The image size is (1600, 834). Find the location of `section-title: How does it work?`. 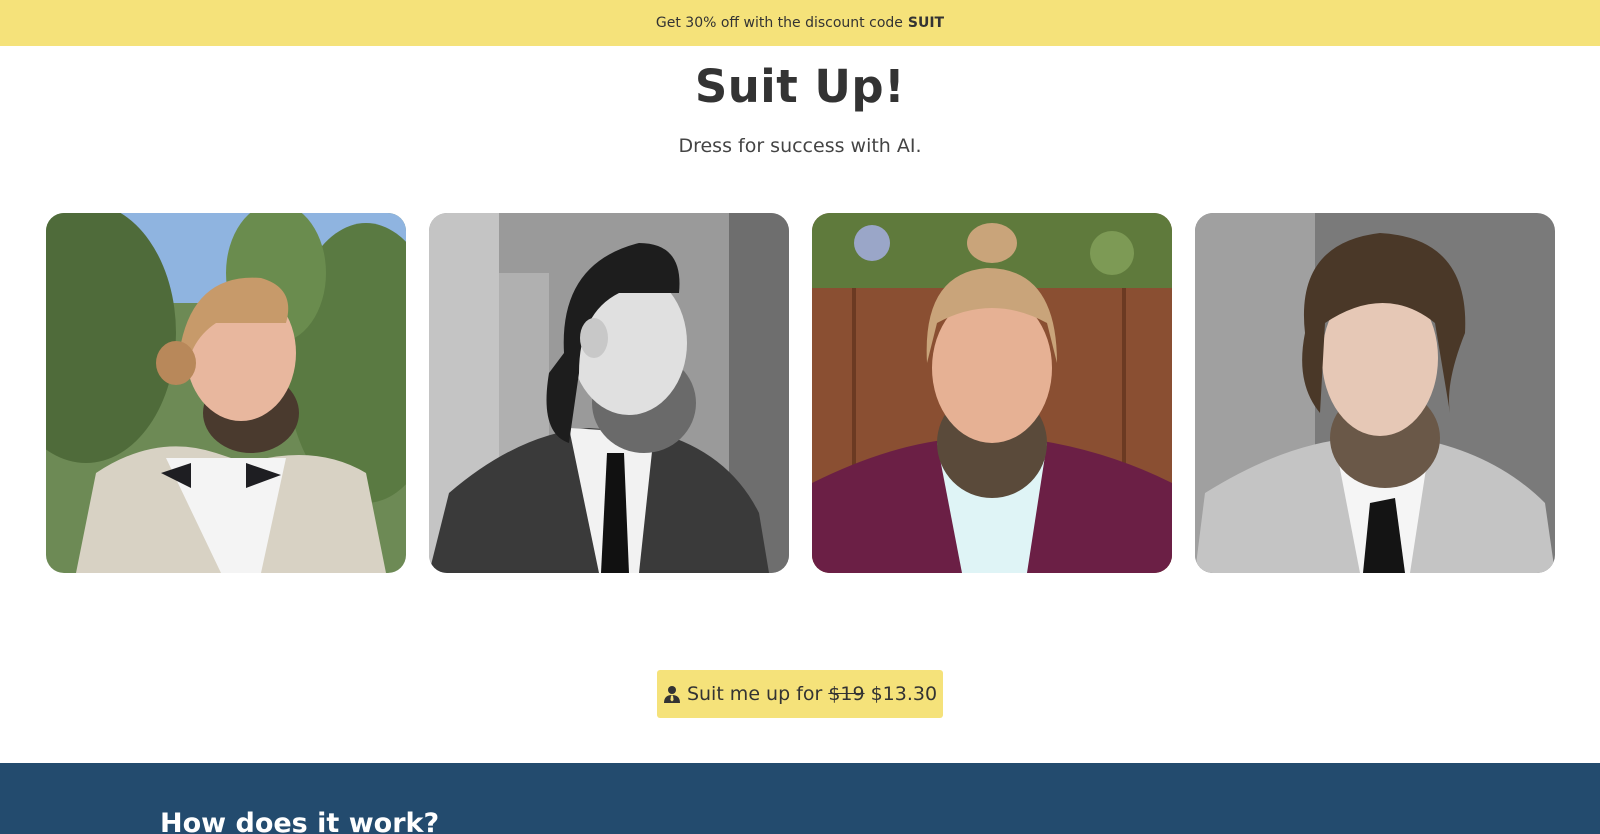

section-title: How does it work? is located at coordinates (300, 821).